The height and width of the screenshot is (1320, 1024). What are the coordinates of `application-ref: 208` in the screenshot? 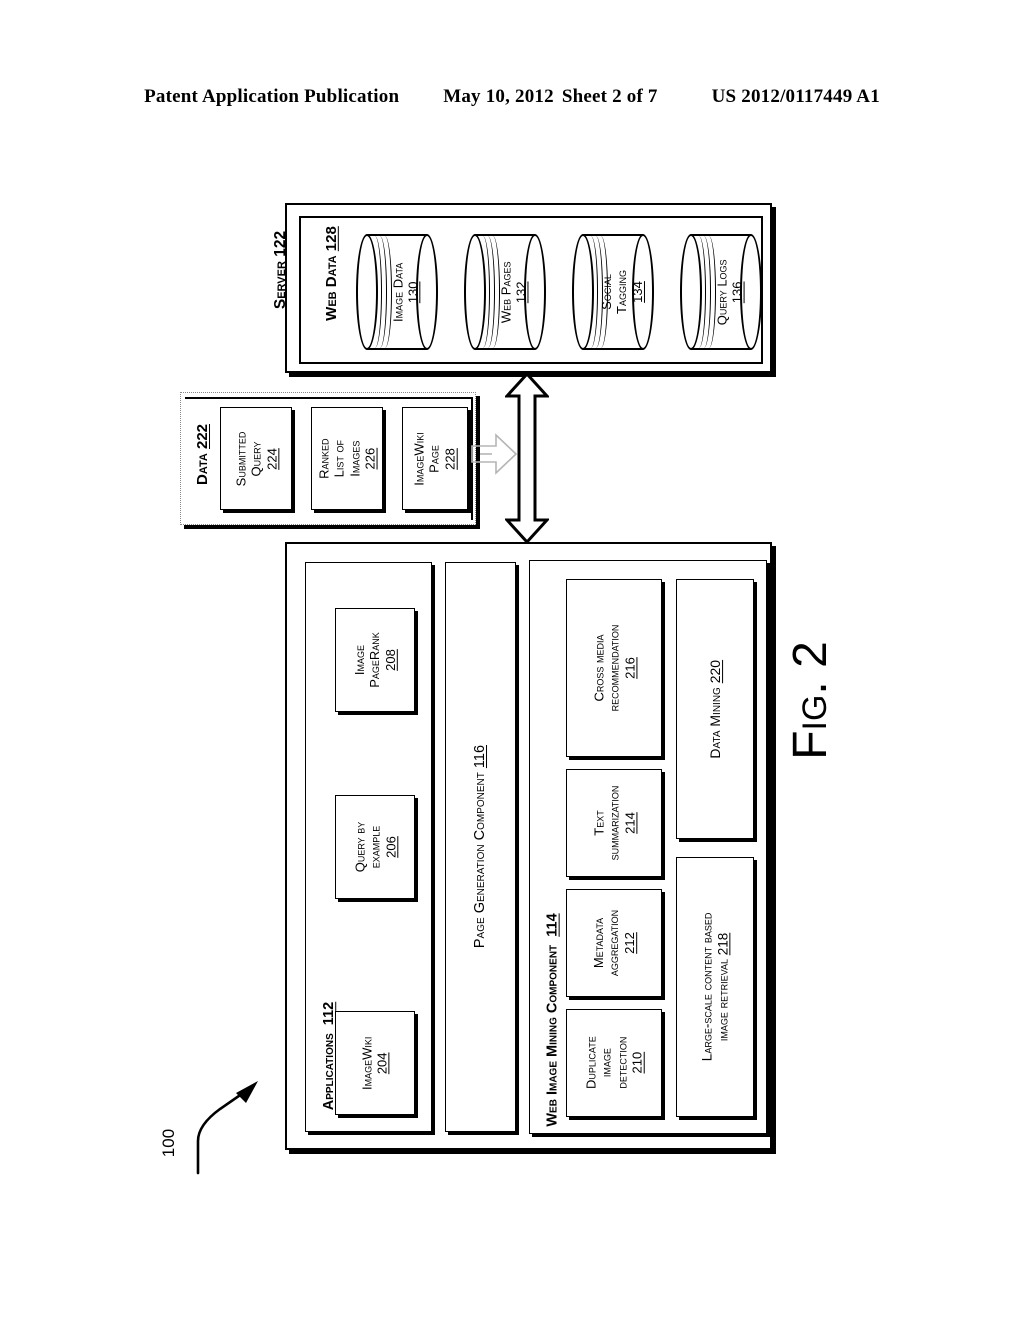 It's located at (390, 660).